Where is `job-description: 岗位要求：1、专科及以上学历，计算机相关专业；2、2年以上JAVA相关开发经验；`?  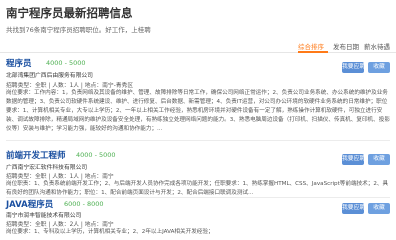
job-description: 岗位要求：1、专科及以上学历，计算机相关专业；2、2年以上JAVA相关开发经验； is located at coordinates (110, 232).